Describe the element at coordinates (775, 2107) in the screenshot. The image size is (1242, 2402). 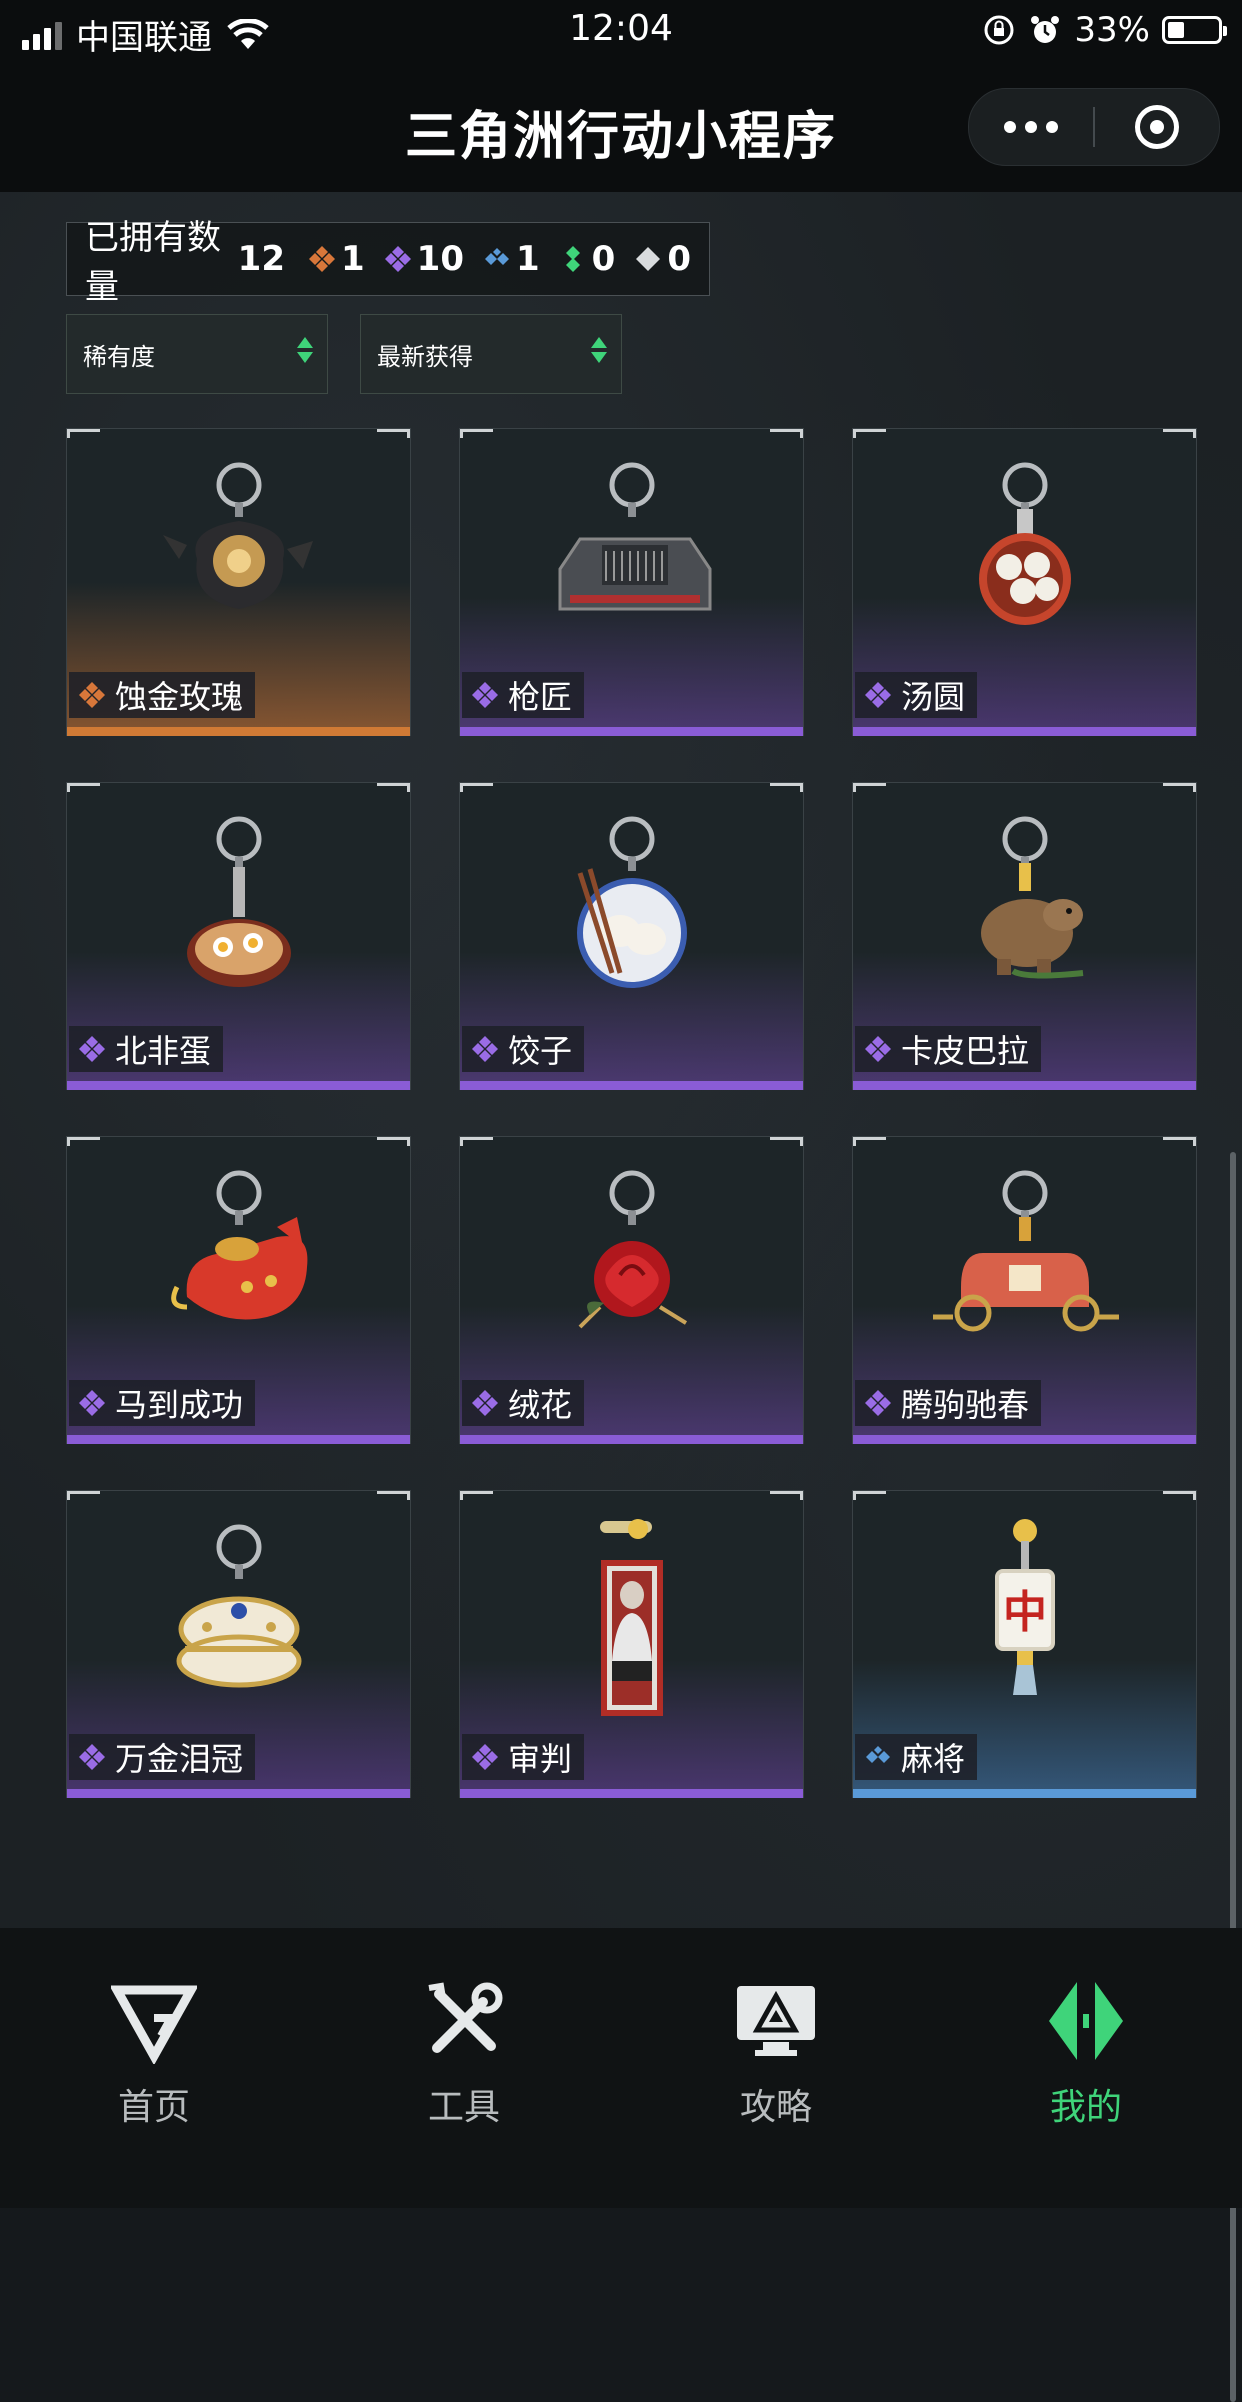
I see `tab-guide-label: 攻略` at that location.